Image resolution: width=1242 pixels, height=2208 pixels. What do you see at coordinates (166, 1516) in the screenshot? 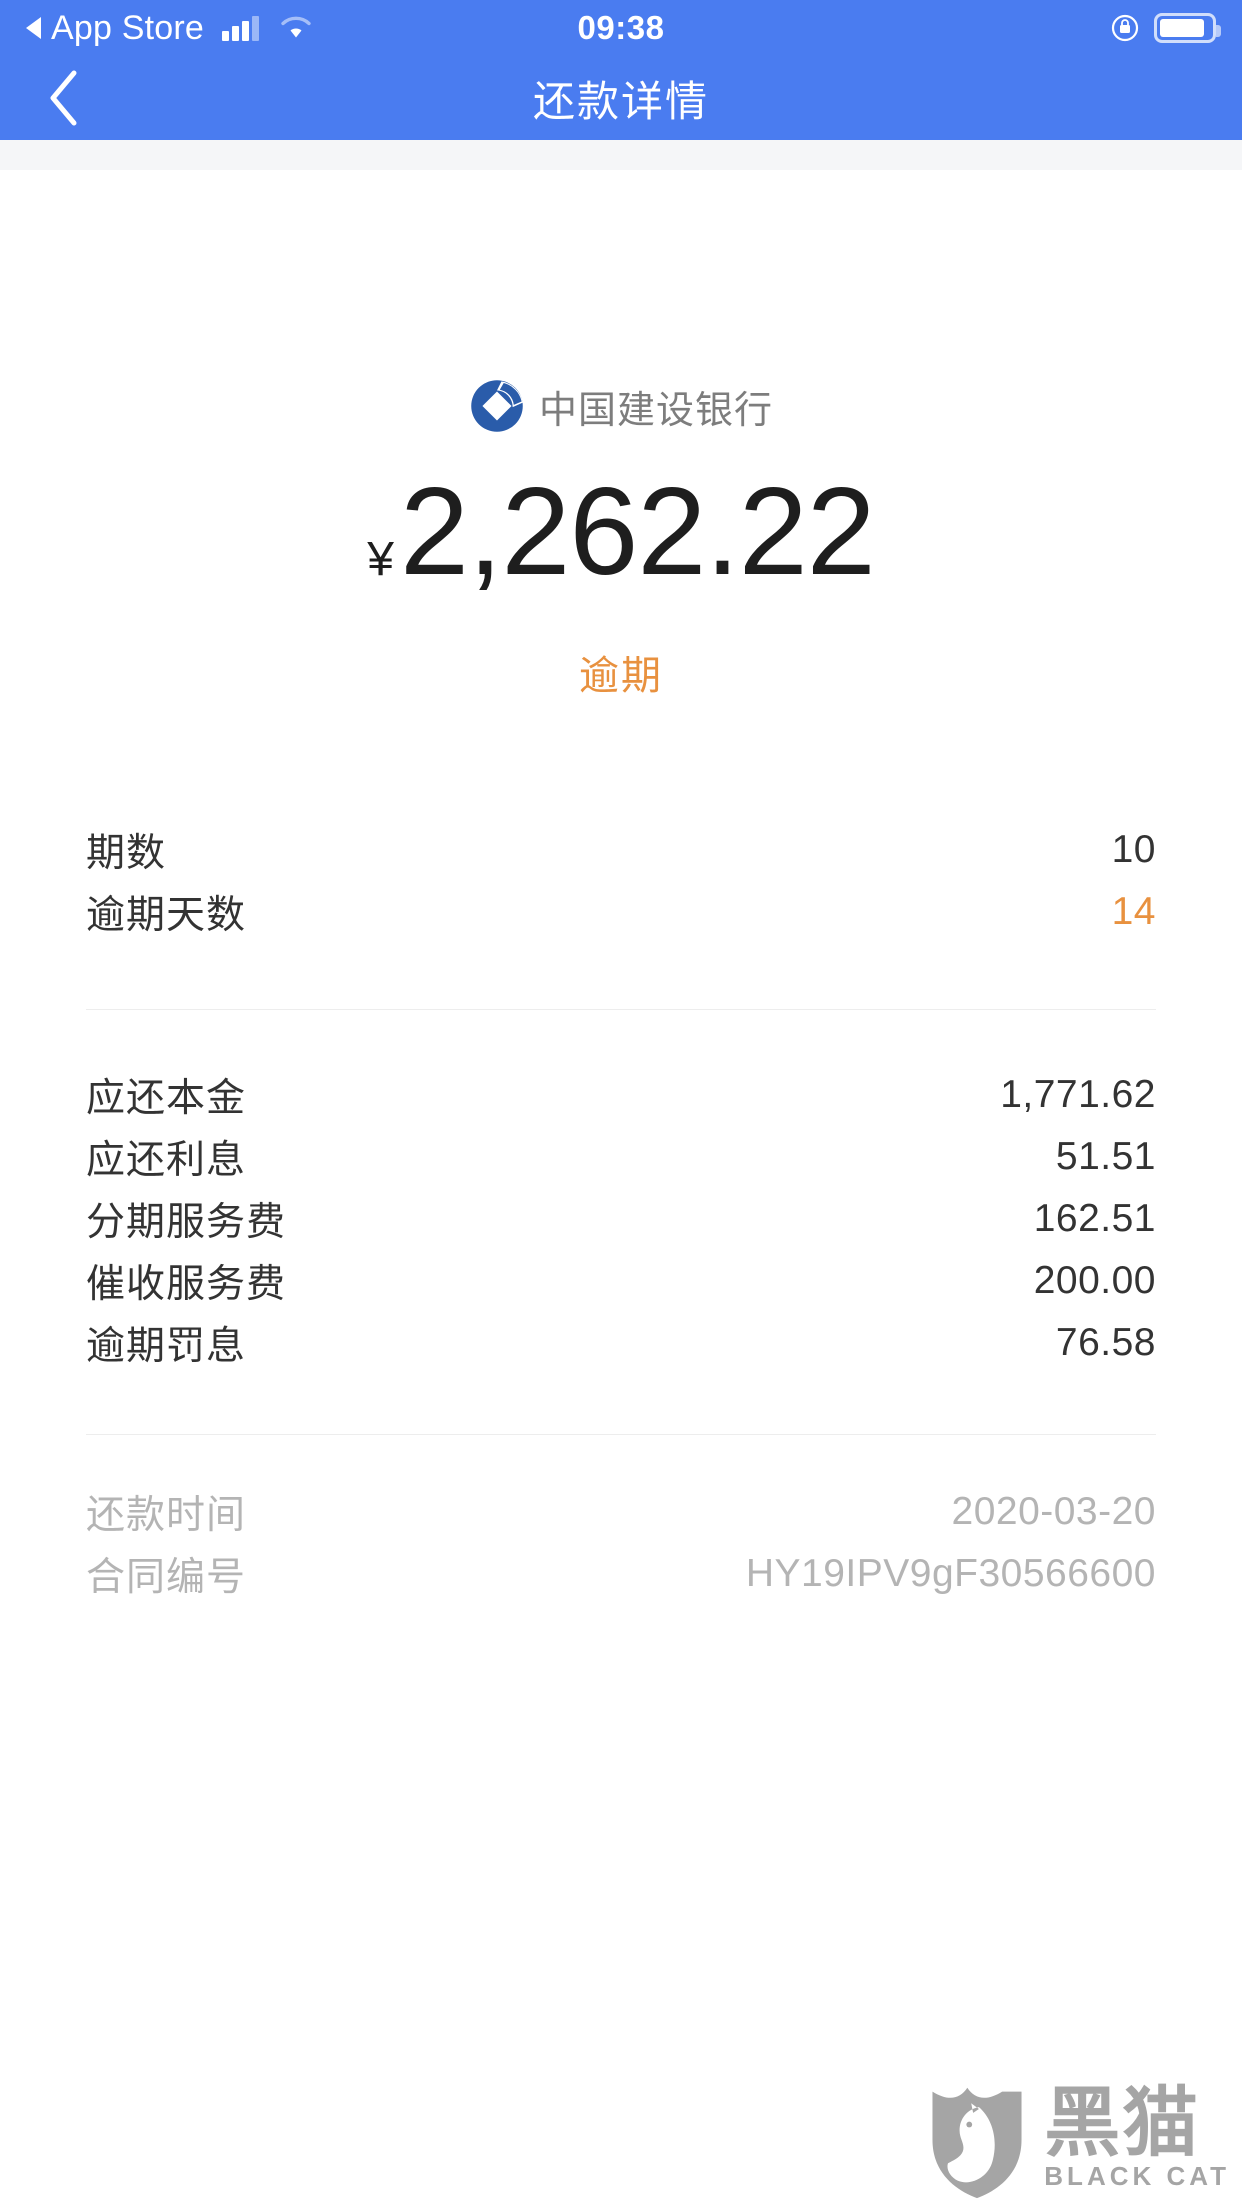
I see `row-label: 还款时间` at bounding box center [166, 1516].